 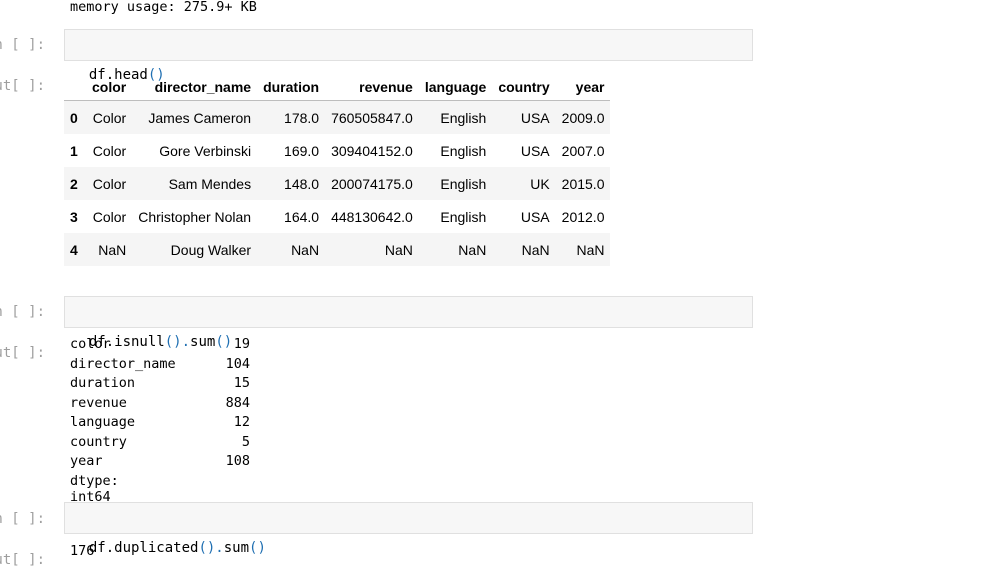 What do you see at coordinates (583, 183) in the screenshot?
I see `table-cell: 2015.0` at bounding box center [583, 183].